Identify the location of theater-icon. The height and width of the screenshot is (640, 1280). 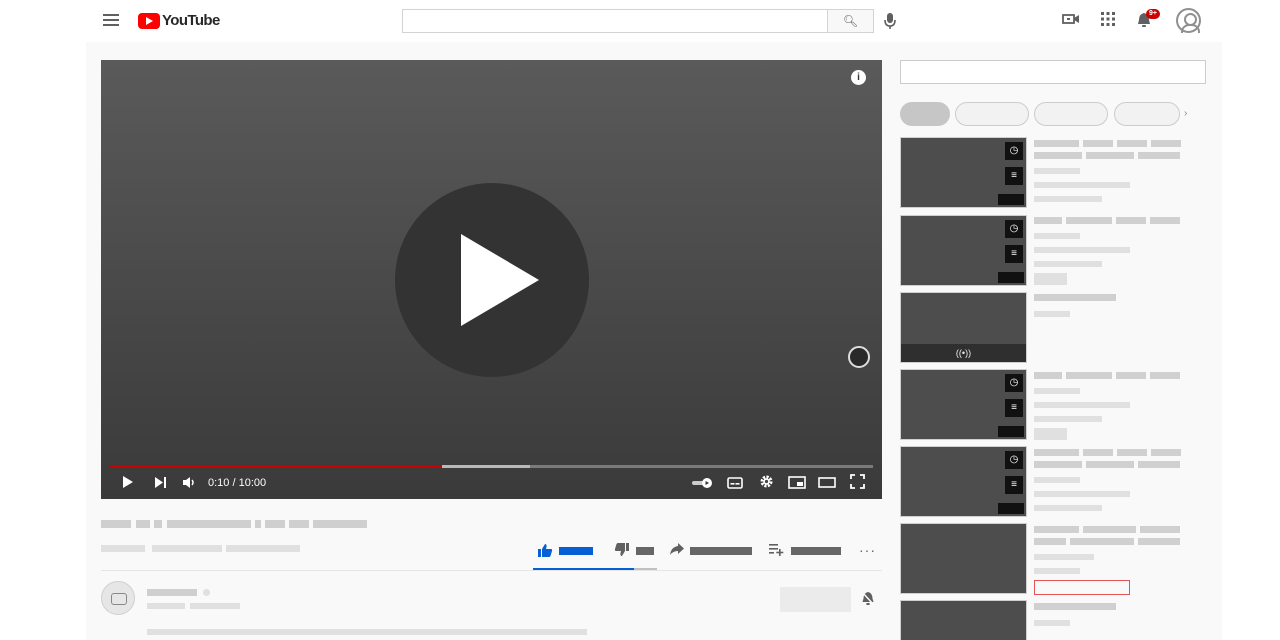
(827, 484).